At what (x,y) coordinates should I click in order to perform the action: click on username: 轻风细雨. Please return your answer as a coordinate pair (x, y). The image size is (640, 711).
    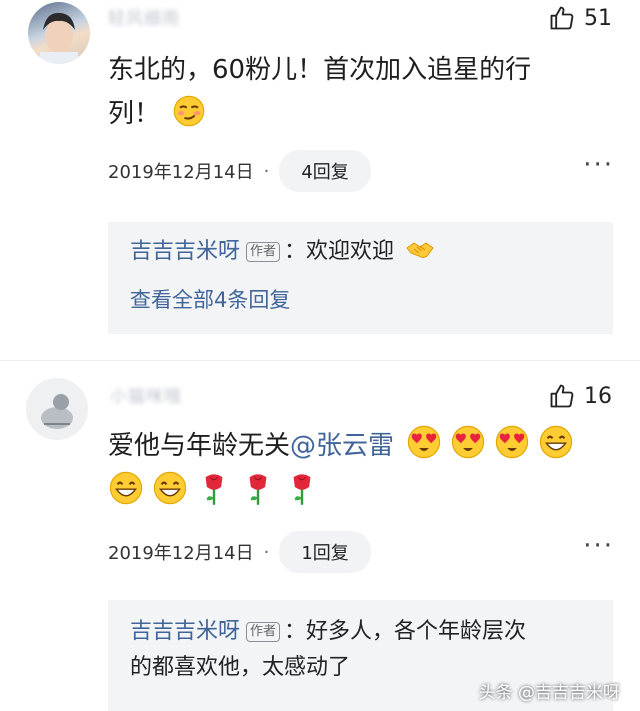
    Looking at the image, I should click on (144, 16).